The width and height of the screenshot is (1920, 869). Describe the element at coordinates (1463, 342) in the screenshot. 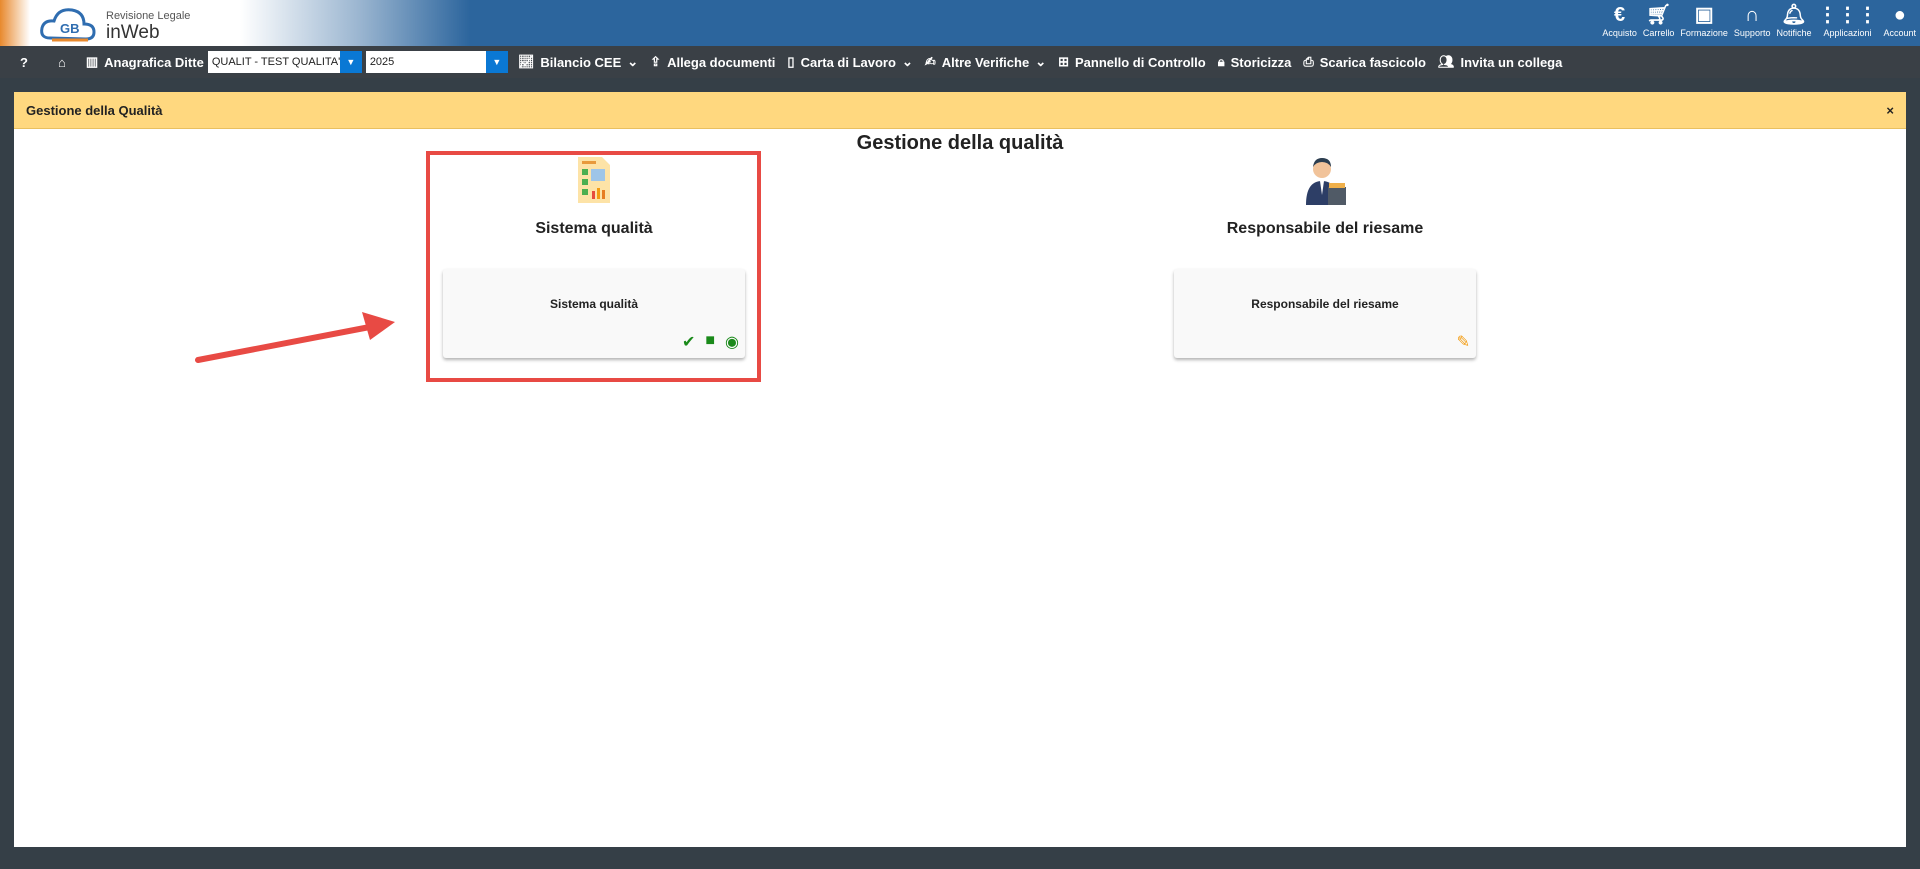

I see `edit-icon: ✎` at that location.